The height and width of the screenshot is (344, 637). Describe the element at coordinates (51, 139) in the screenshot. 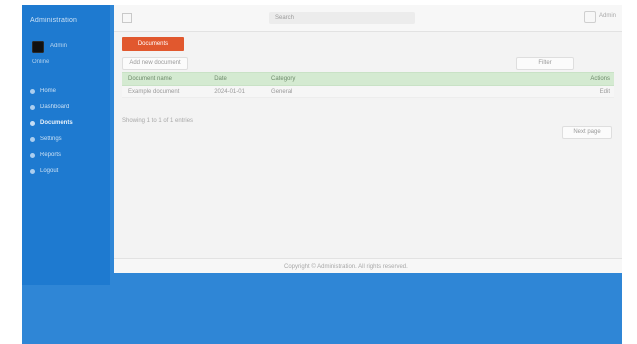

I see `sidebar-item-label: Settings` at that location.